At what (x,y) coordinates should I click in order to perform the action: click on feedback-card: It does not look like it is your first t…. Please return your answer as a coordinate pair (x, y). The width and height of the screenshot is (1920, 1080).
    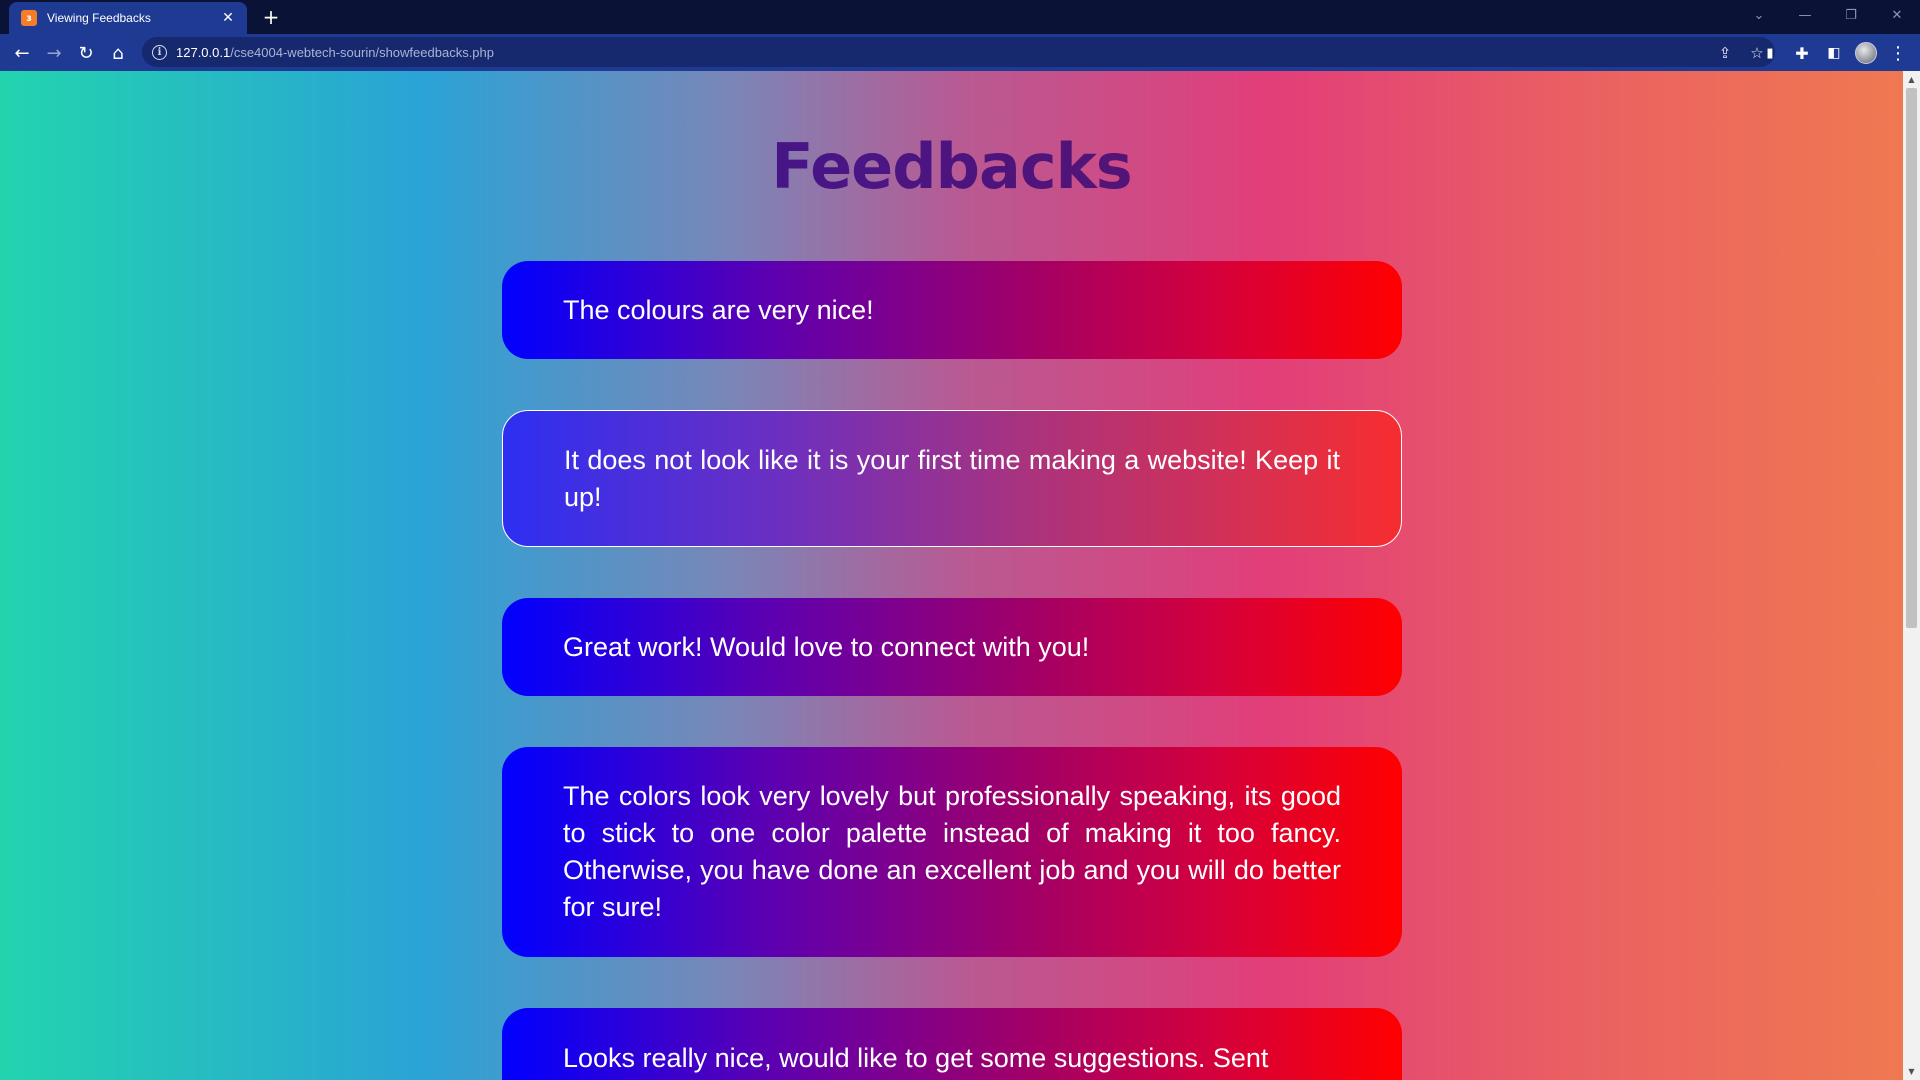
    Looking at the image, I should click on (952, 478).